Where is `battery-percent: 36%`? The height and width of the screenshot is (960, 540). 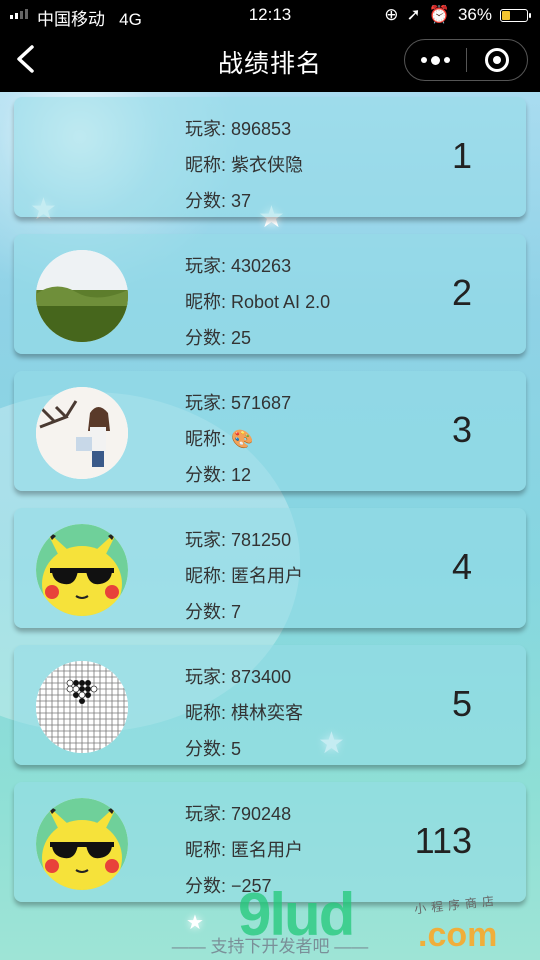 battery-percent: 36% is located at coordinates (474, 14).